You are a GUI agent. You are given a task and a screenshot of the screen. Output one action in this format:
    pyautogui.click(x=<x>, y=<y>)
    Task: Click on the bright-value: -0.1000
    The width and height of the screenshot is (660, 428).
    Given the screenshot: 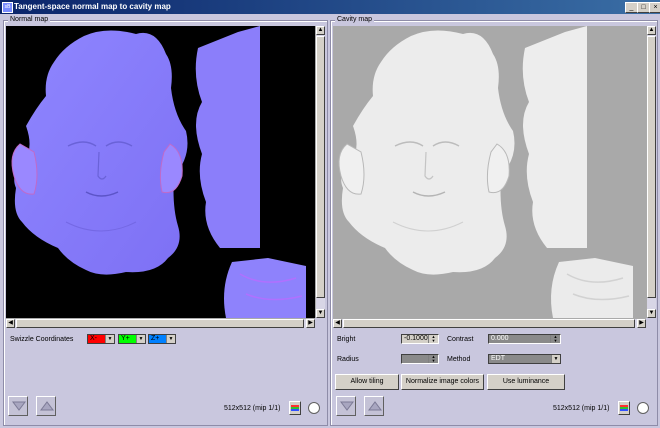 What is the action you would take?
    pyautogui.click(x=416, y=338)
    